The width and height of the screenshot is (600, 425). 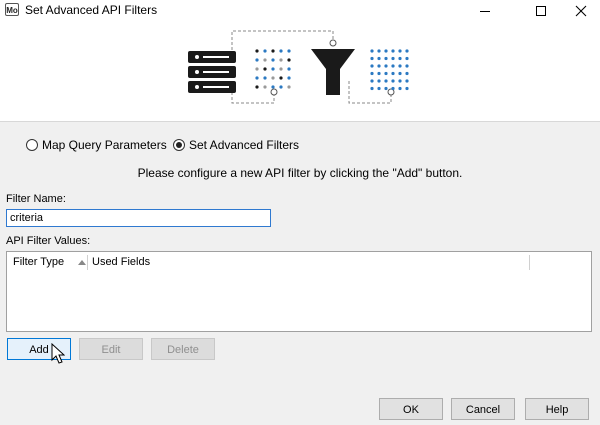 I want to click on column-header-used-fields: Used Fields, so click(x=121, y=262).